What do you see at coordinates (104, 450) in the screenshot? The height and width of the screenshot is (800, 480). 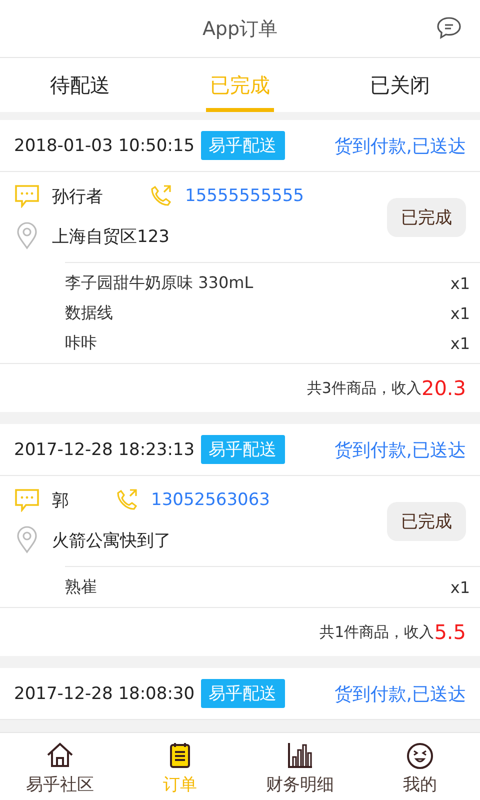 I see `order-time: 2017-12-28 18:23:13` at bounding box center [104, 450].